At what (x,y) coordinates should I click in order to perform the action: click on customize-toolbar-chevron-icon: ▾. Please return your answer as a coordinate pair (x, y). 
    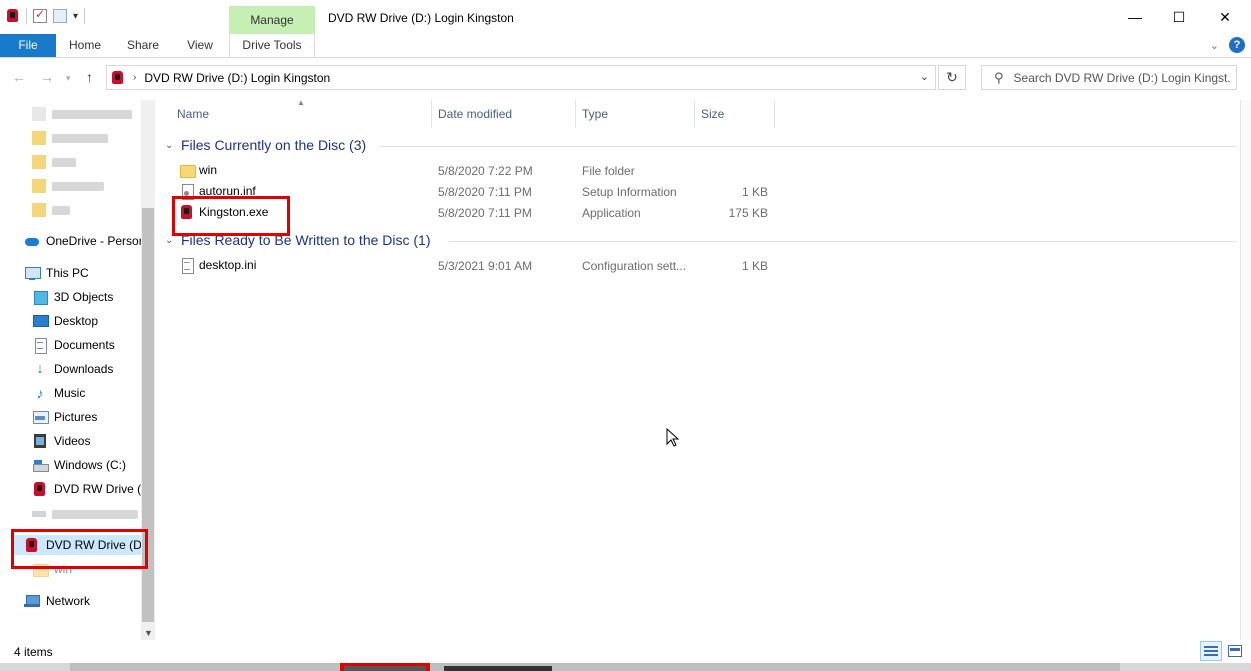
    Looking at the image, I should click on (75, 16).